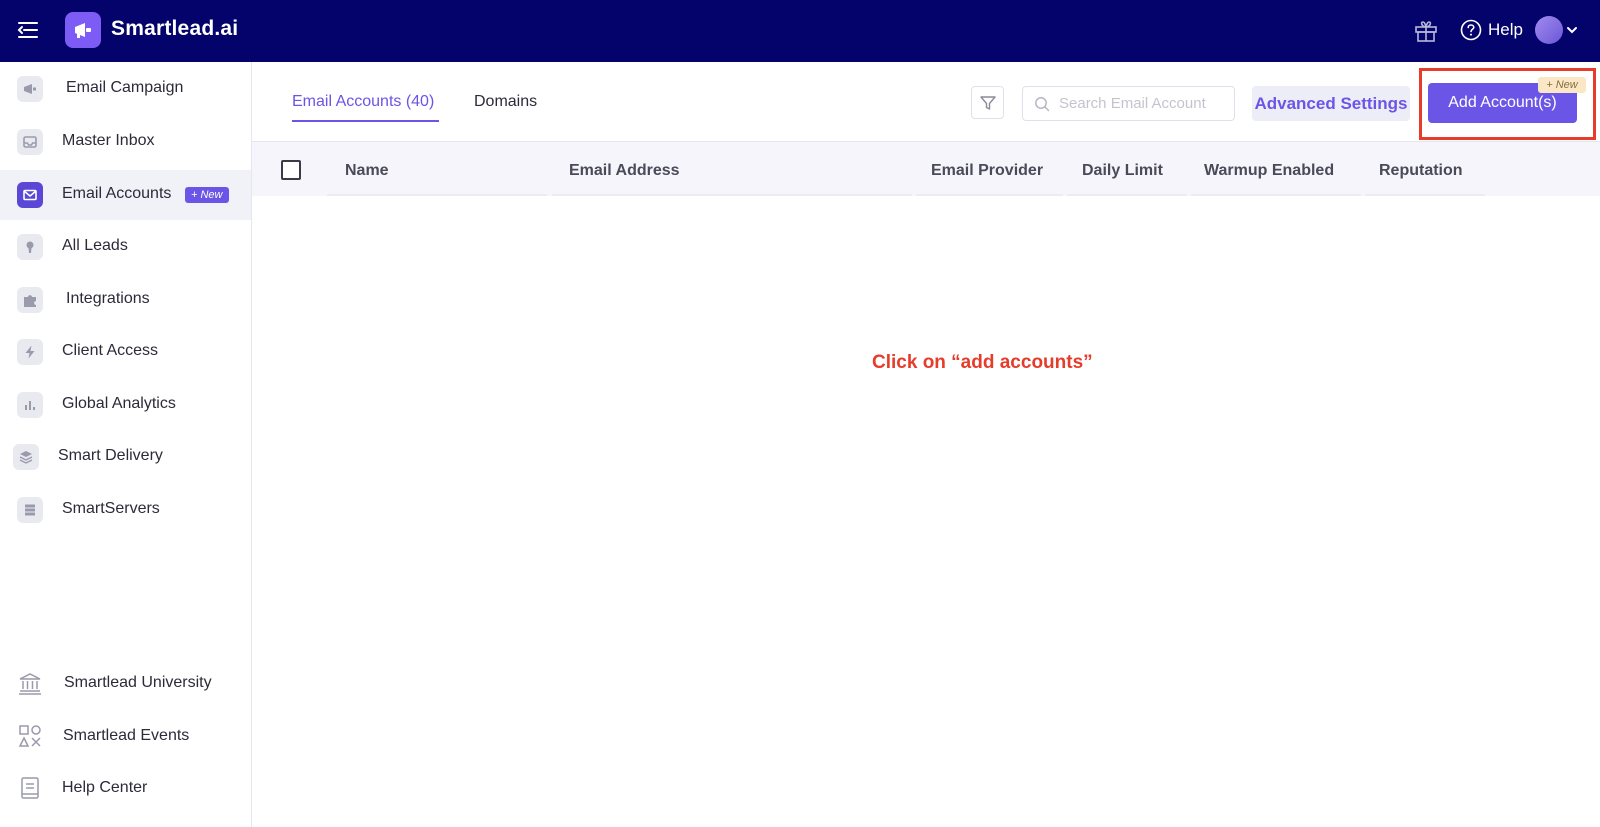  I want to click on column-header-name: Name, so click(367, 171).